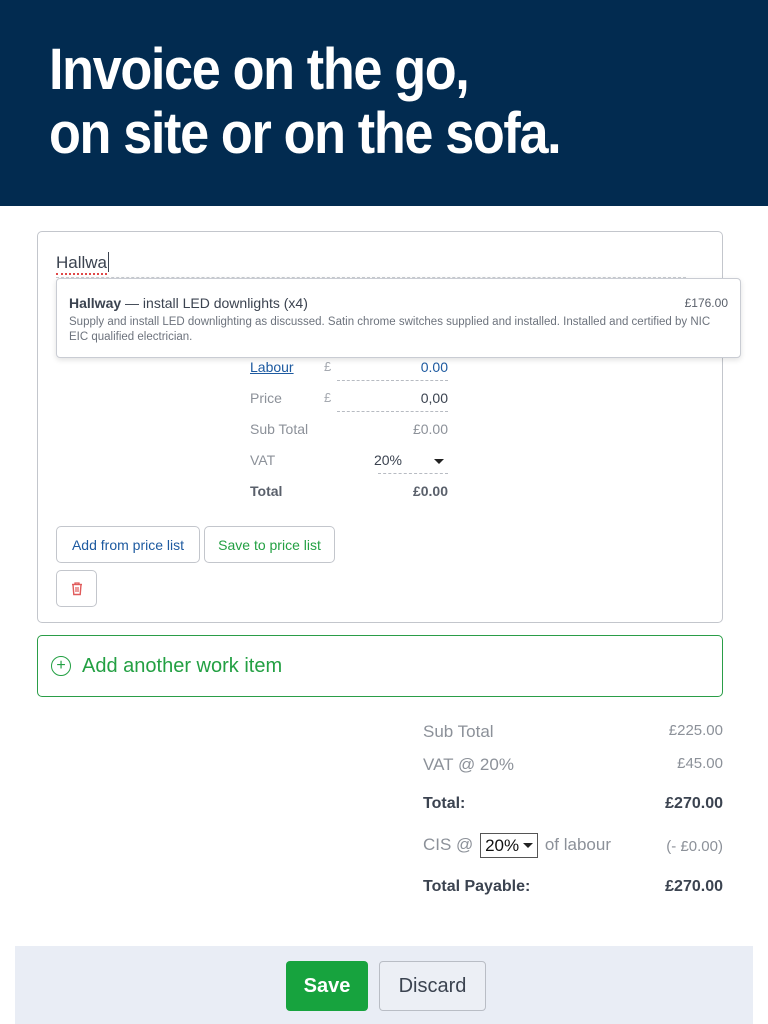  What do you see at coordinates (305, 133) in the screenshot?
I see `hero-line-2: on site or on the sofa.` at bounding box center [305, 133].